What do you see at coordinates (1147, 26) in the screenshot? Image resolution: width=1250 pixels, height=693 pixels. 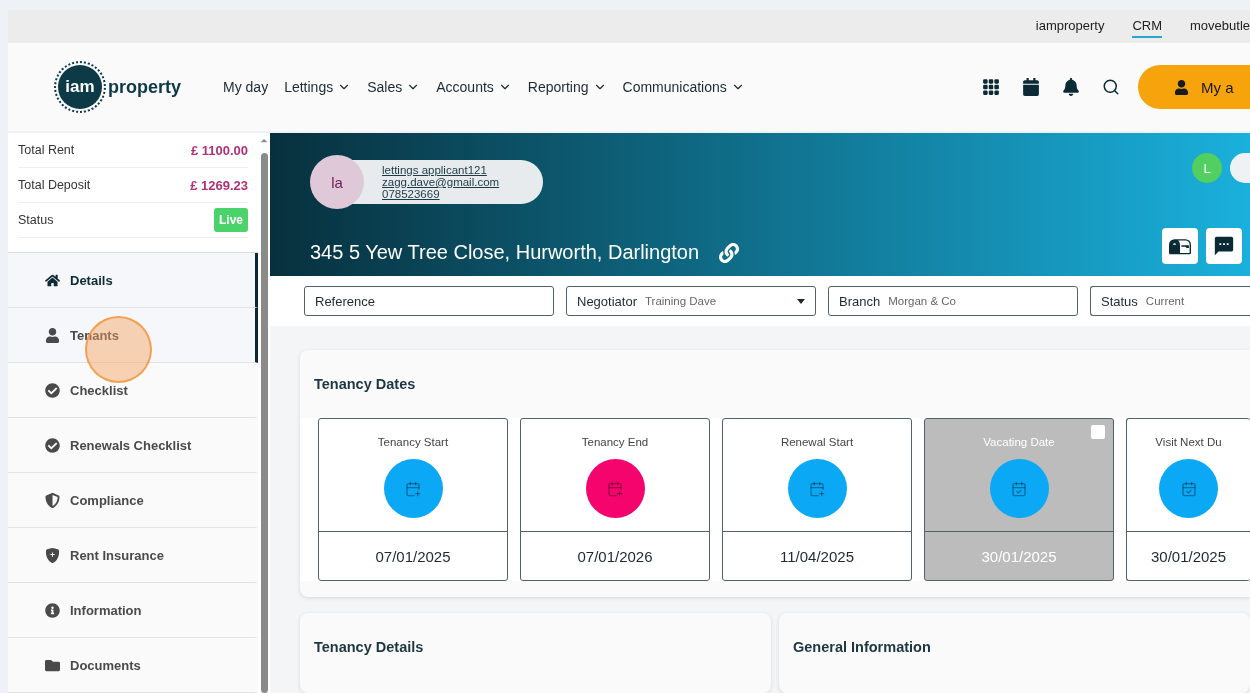 I see `top-link: CRM` at bounding box center [1147, 26].